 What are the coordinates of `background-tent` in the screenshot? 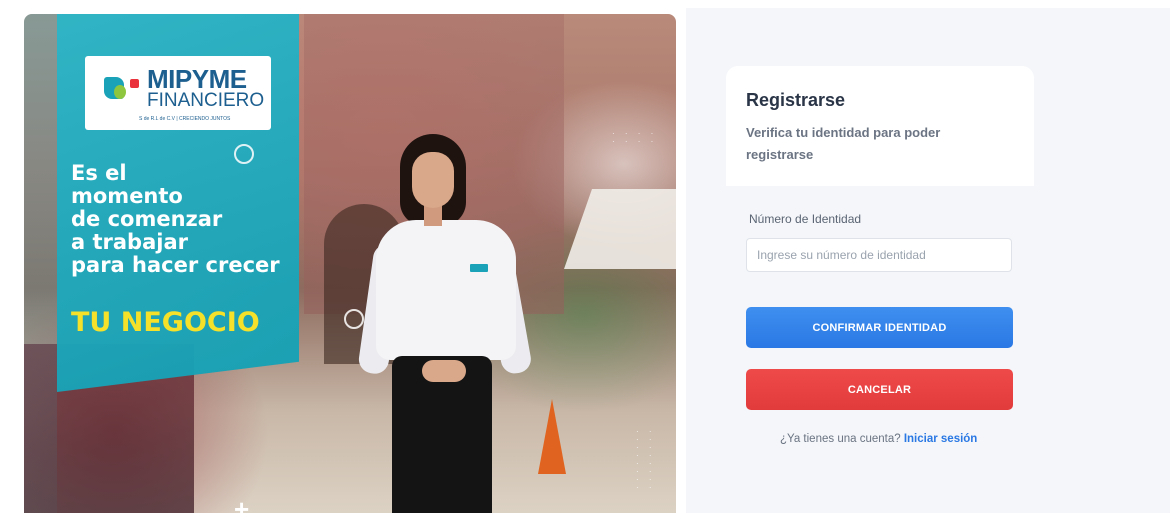 It's located at (620, 229).